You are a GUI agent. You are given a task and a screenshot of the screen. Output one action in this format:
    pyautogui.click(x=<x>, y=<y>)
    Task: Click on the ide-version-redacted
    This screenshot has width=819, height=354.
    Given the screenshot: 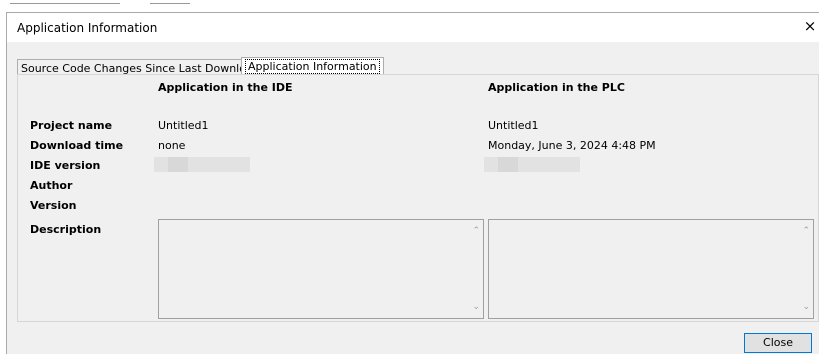 What is the action you would take?
    pyautogui.click(x=202, y=164)
    